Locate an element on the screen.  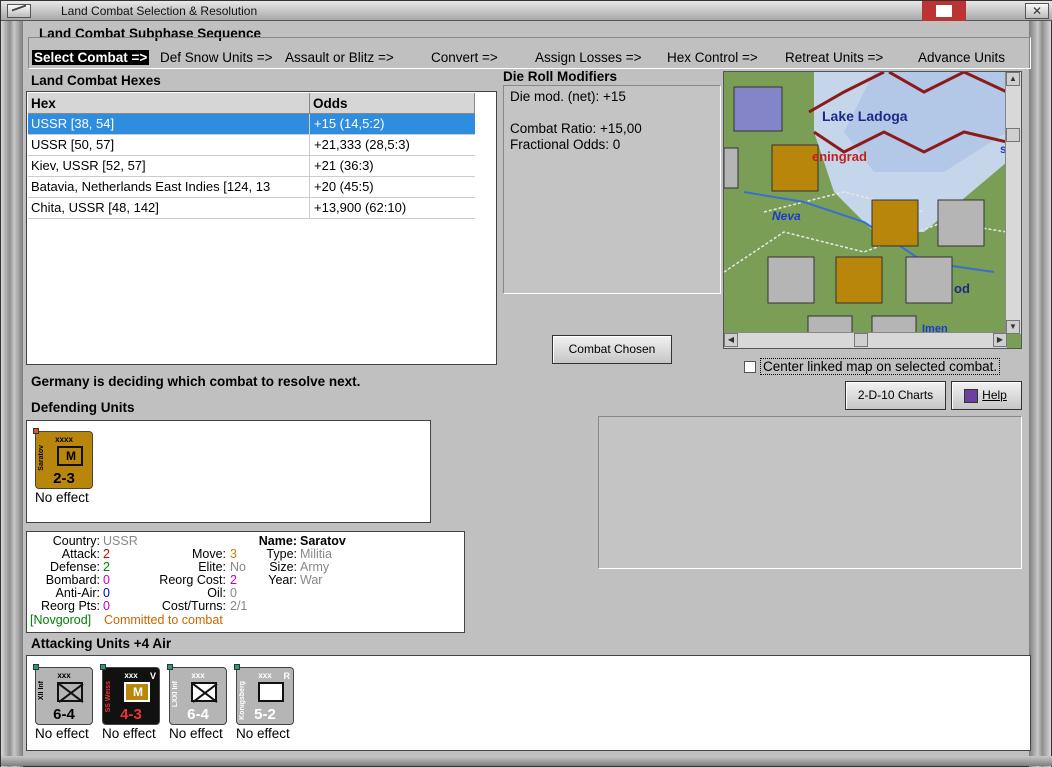
map-horizontal-scrollbar: ◀ ▶ is located at coordinates (865, 340).